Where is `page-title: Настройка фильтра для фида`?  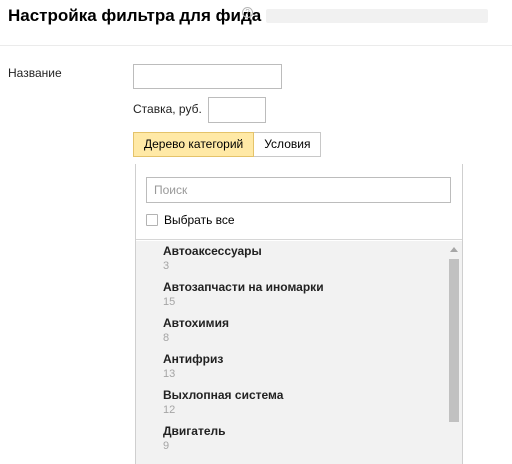
page-title: Настройка фильтра для фида is located at coordinates (135, 15).